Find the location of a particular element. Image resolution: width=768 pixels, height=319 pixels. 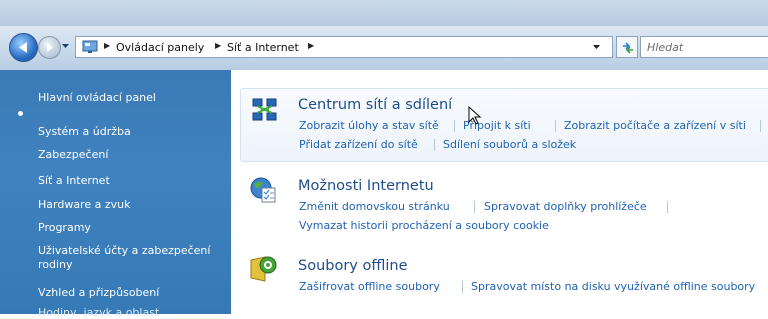

address-bar: ▶ Ovládací panely ▶ Síť a Internet ▶ is located at coordinates (344, 47).